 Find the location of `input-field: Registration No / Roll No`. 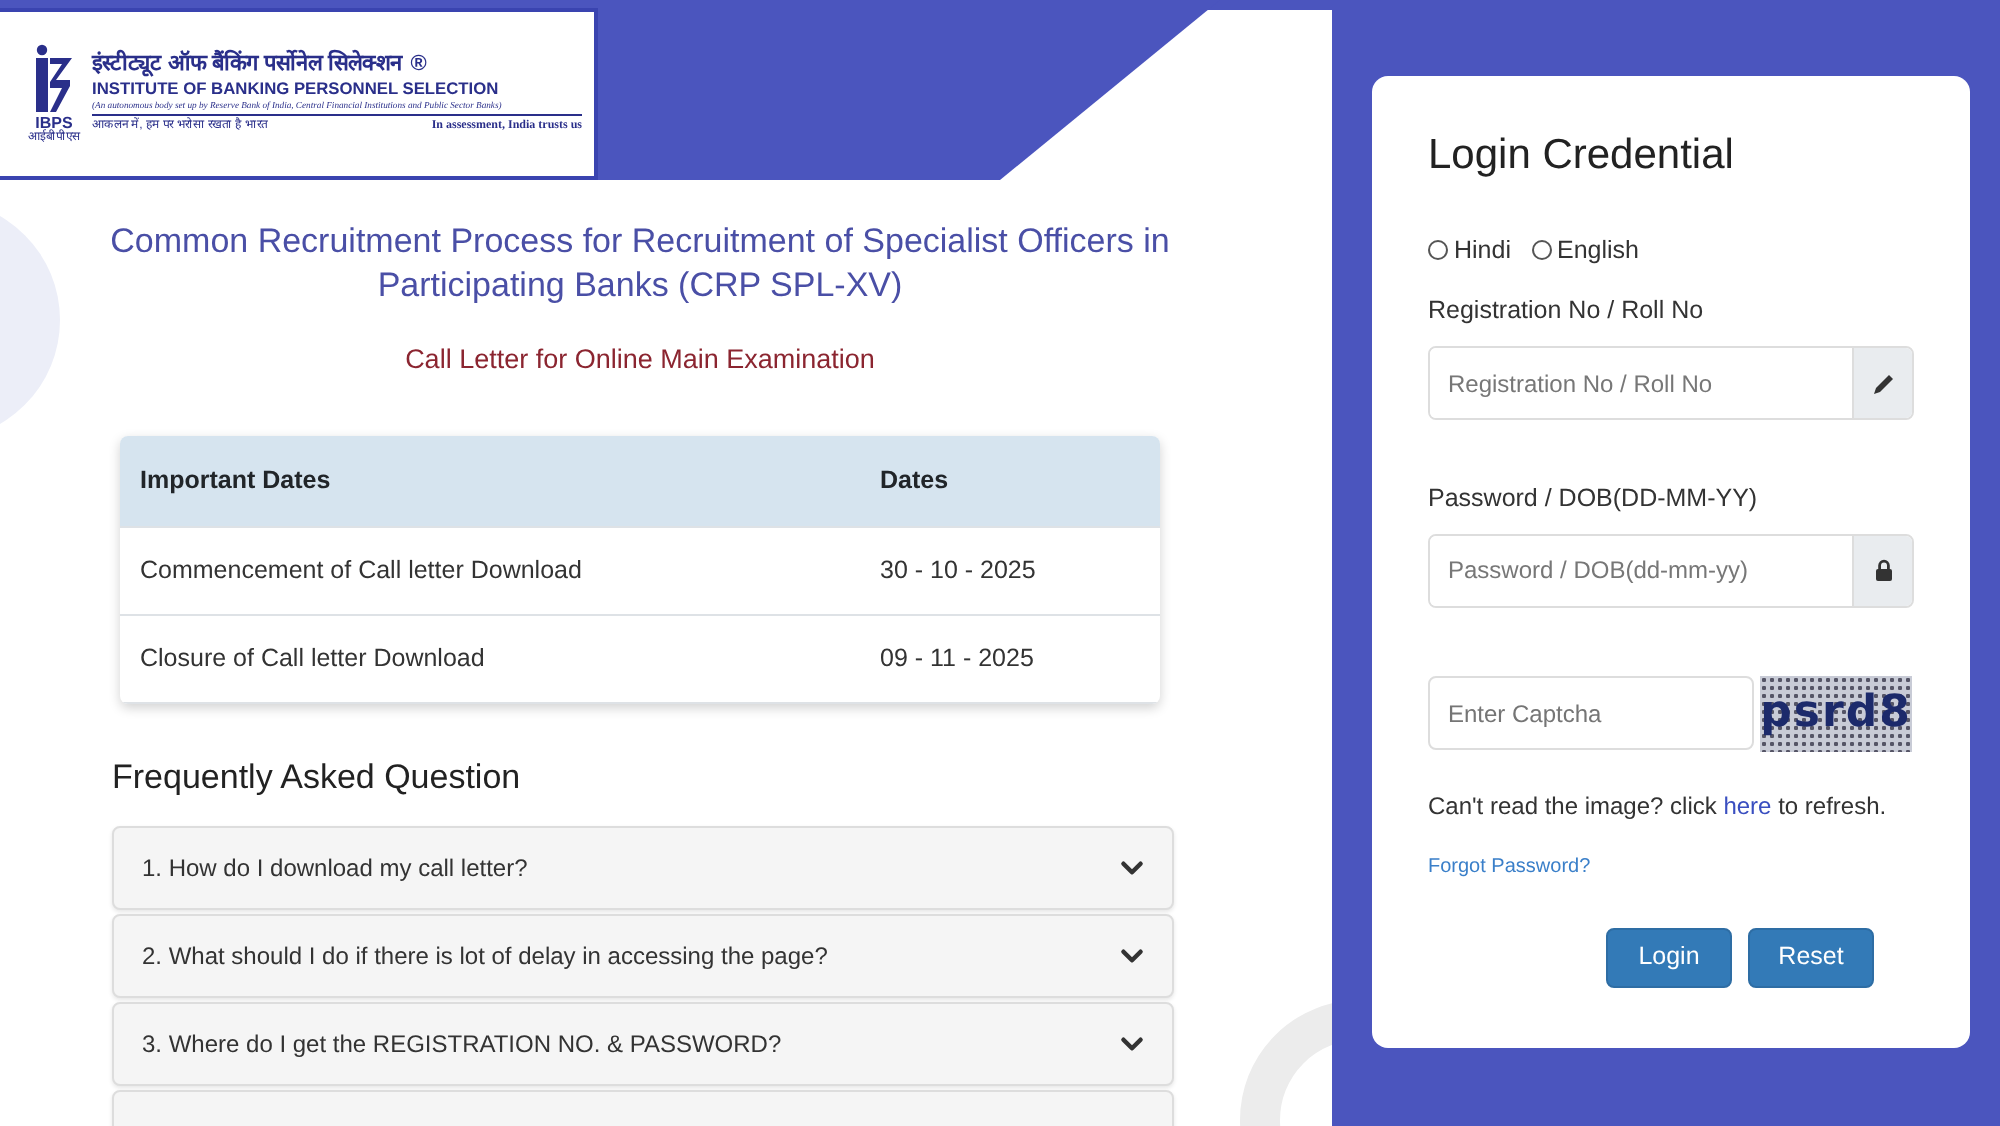

input-field: Registration No / Roll No is located at coordinates (1671, 383).